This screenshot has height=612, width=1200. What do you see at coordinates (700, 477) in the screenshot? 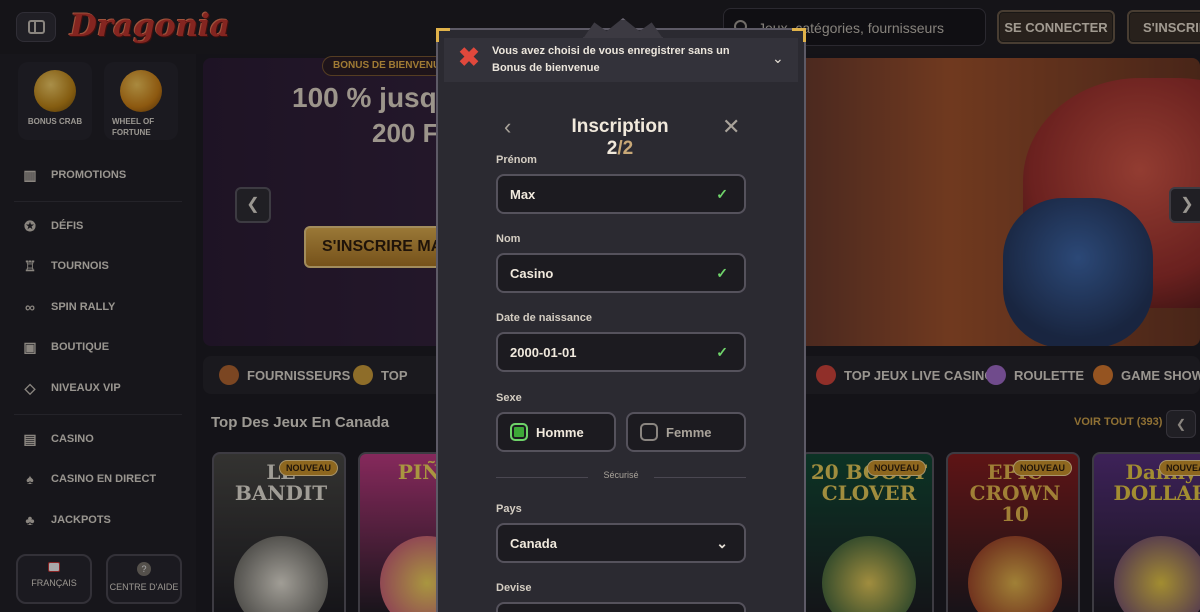
I see `divider-line` at bounding box center [700, 477].